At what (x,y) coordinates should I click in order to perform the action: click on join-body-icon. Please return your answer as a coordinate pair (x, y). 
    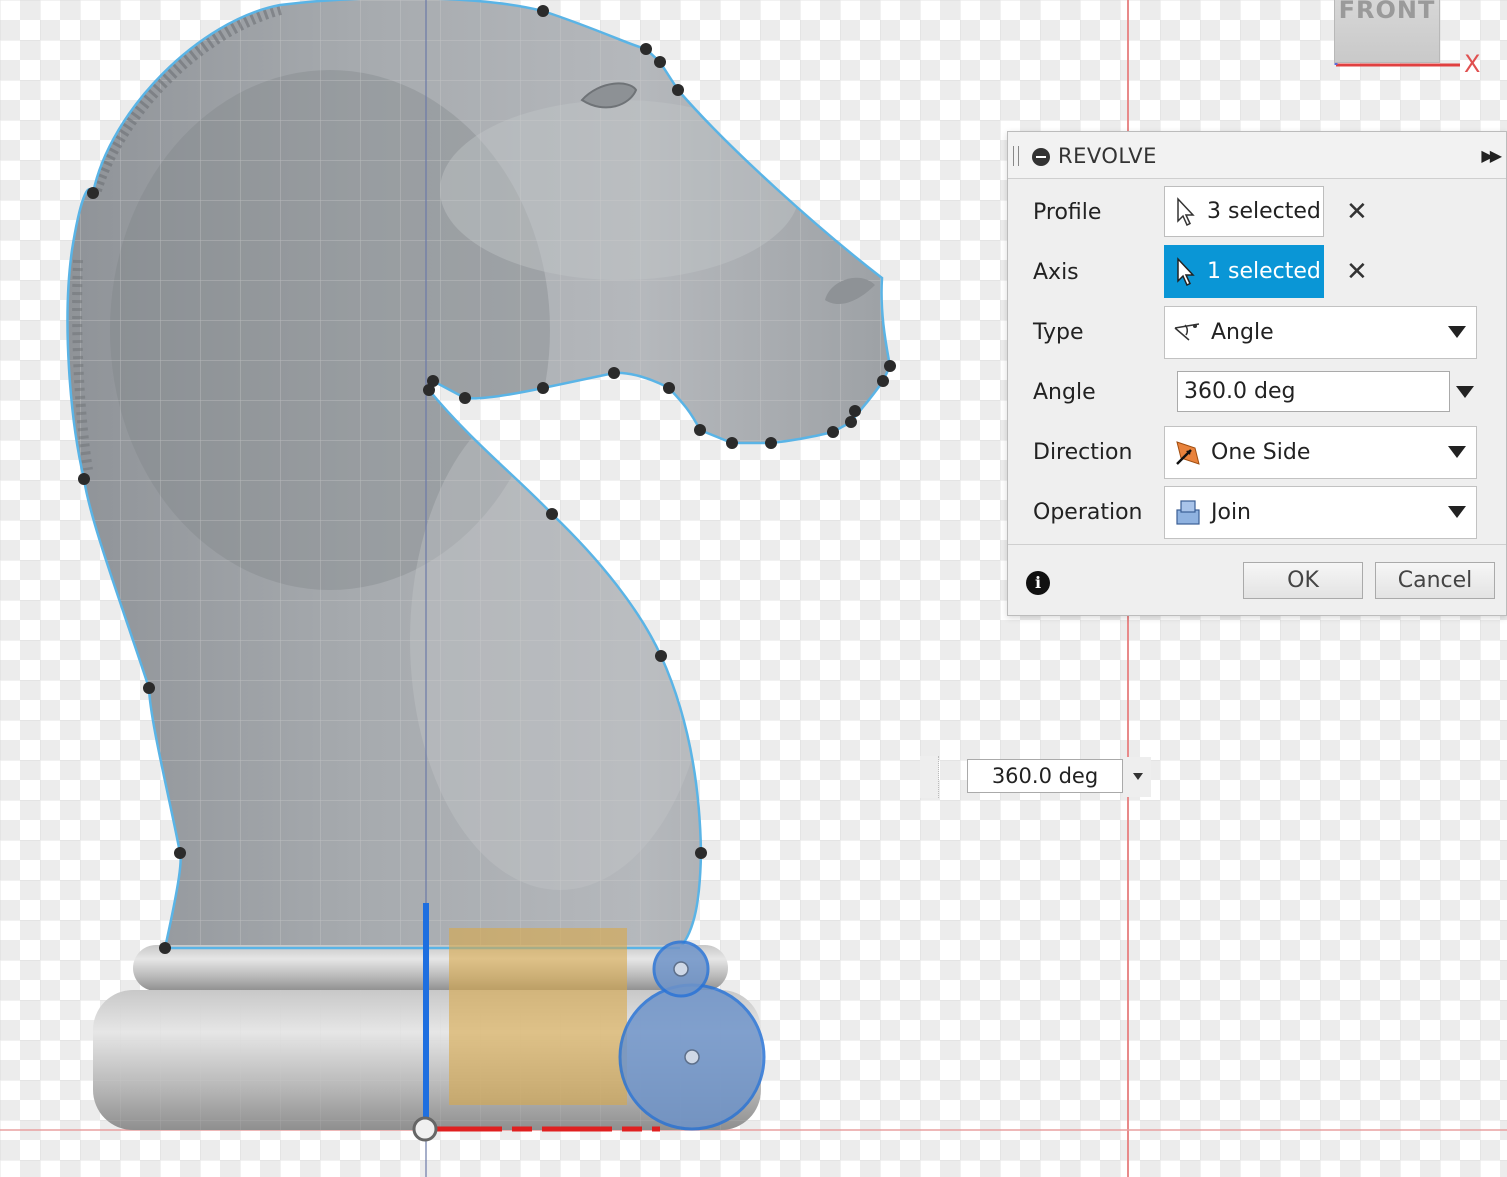
    Looking at the image, I should click on (1188, 512).